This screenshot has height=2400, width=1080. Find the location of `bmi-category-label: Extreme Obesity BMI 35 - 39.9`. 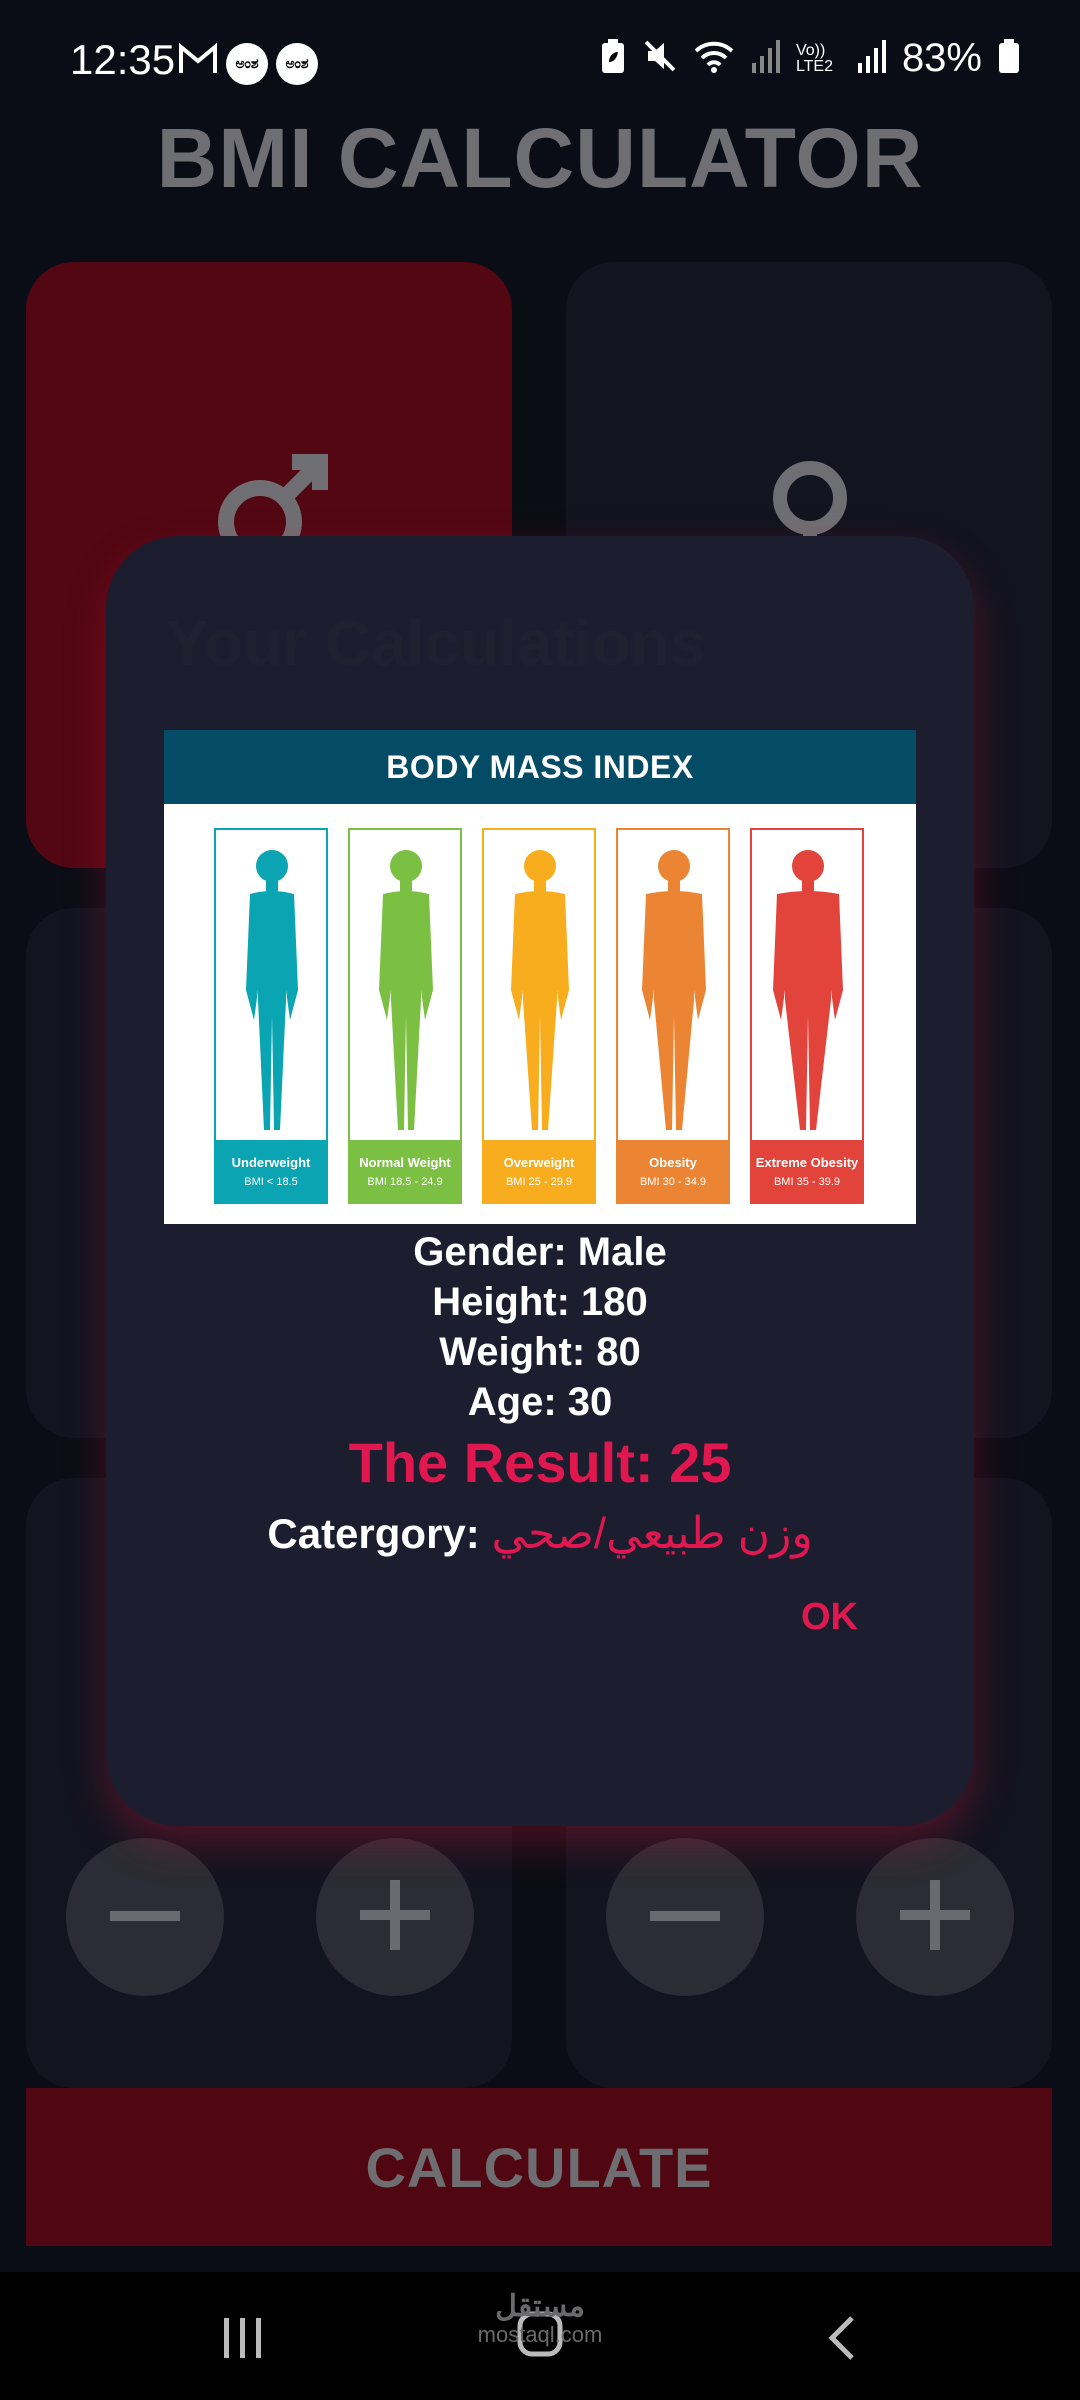

bmi-category-label: Extreme Obesity BMI 35 - 39.9 is located at coordinates (807, 1171).